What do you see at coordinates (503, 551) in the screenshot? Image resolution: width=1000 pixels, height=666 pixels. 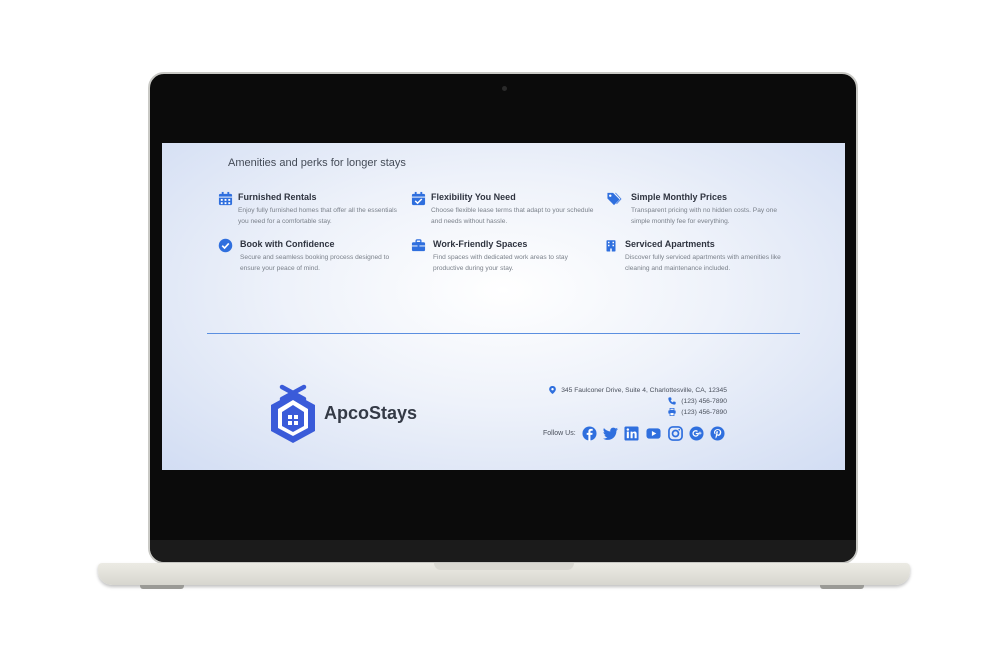 I see `bezel-bottom` at bounding box center [503, 551].